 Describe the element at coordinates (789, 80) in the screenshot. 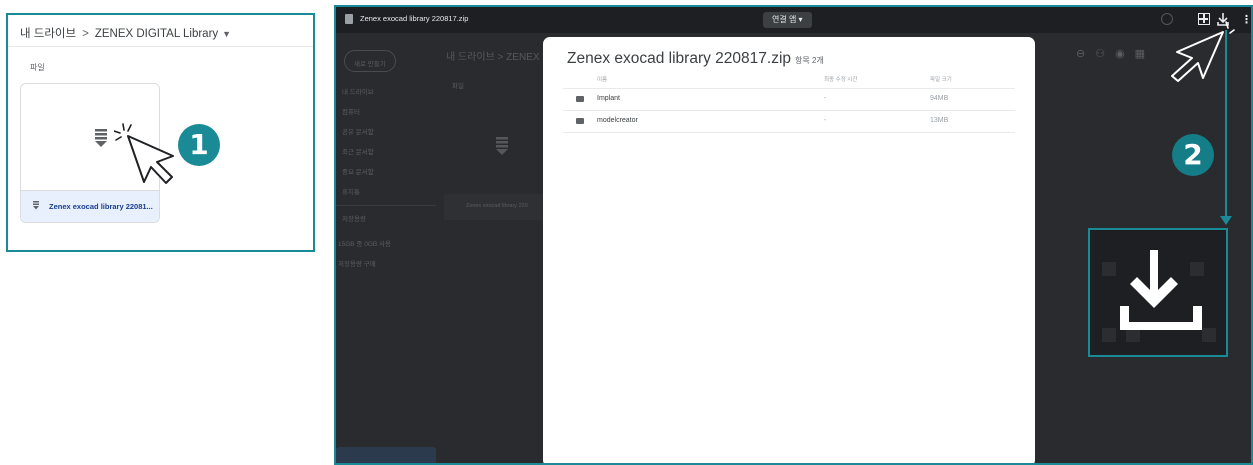

I see `table-header: 이름 최종 수정 시간 파일 크기` at that location.